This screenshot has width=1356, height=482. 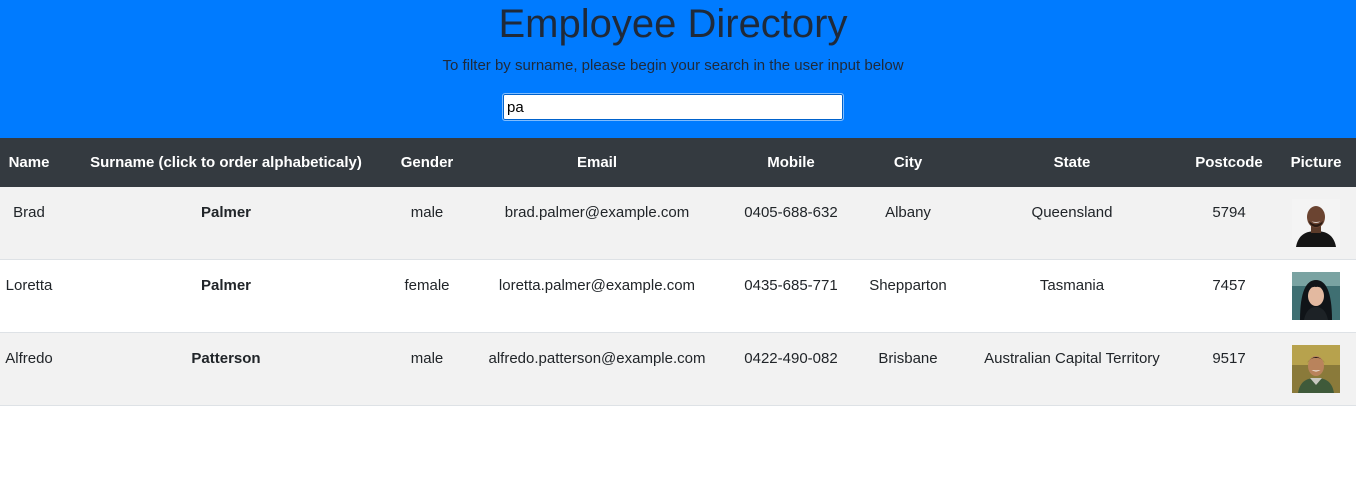 What do you see at coordinates (1229, 212) in the screenshot?
I see `cell-postcode: 5794` at bounding box center [1229, 212].